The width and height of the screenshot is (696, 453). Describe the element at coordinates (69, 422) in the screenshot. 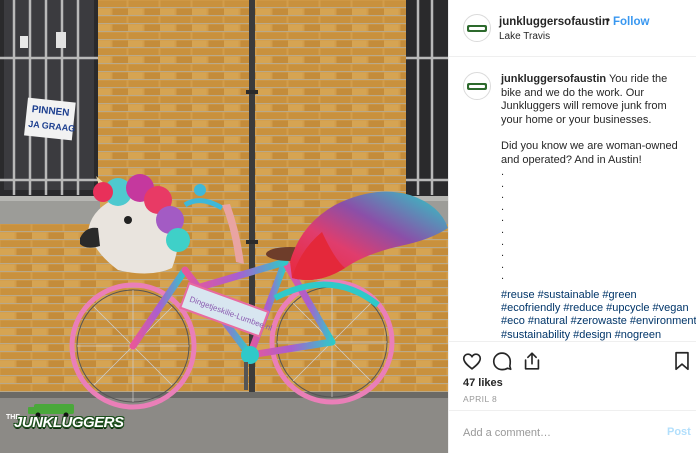

I see `logo-wordmark: JUNKLUGGERS` at that location.